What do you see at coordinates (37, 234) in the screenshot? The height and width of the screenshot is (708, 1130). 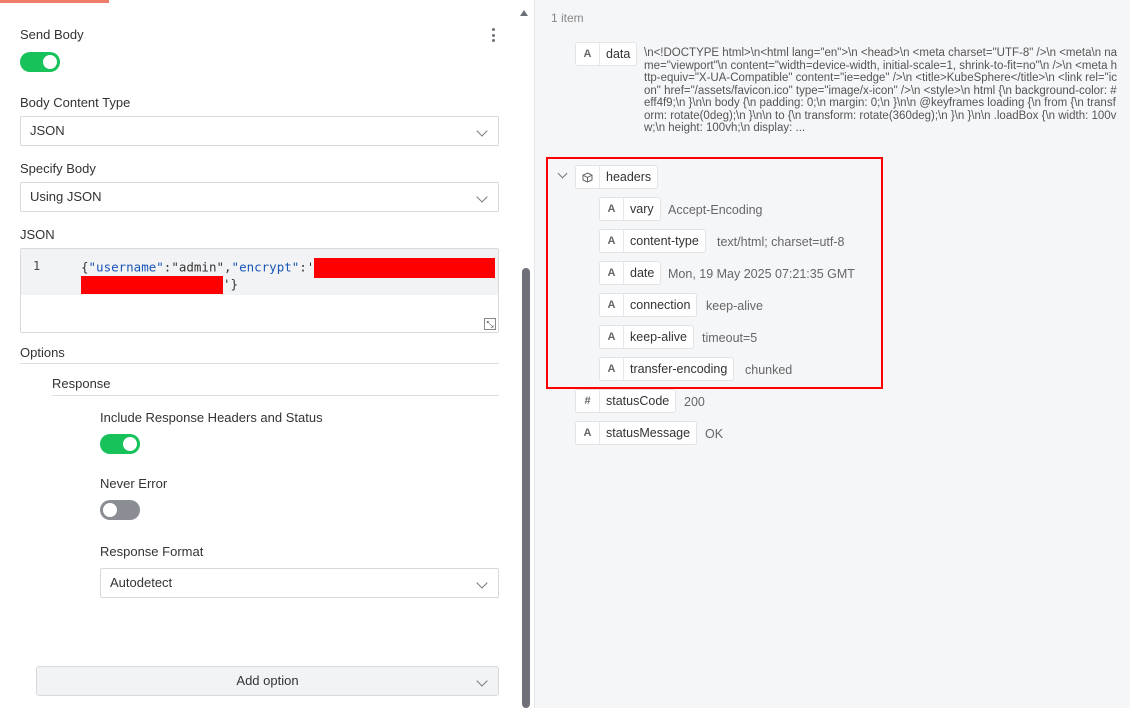 I see `json-label: JSON` at bounding box center [37, 234].